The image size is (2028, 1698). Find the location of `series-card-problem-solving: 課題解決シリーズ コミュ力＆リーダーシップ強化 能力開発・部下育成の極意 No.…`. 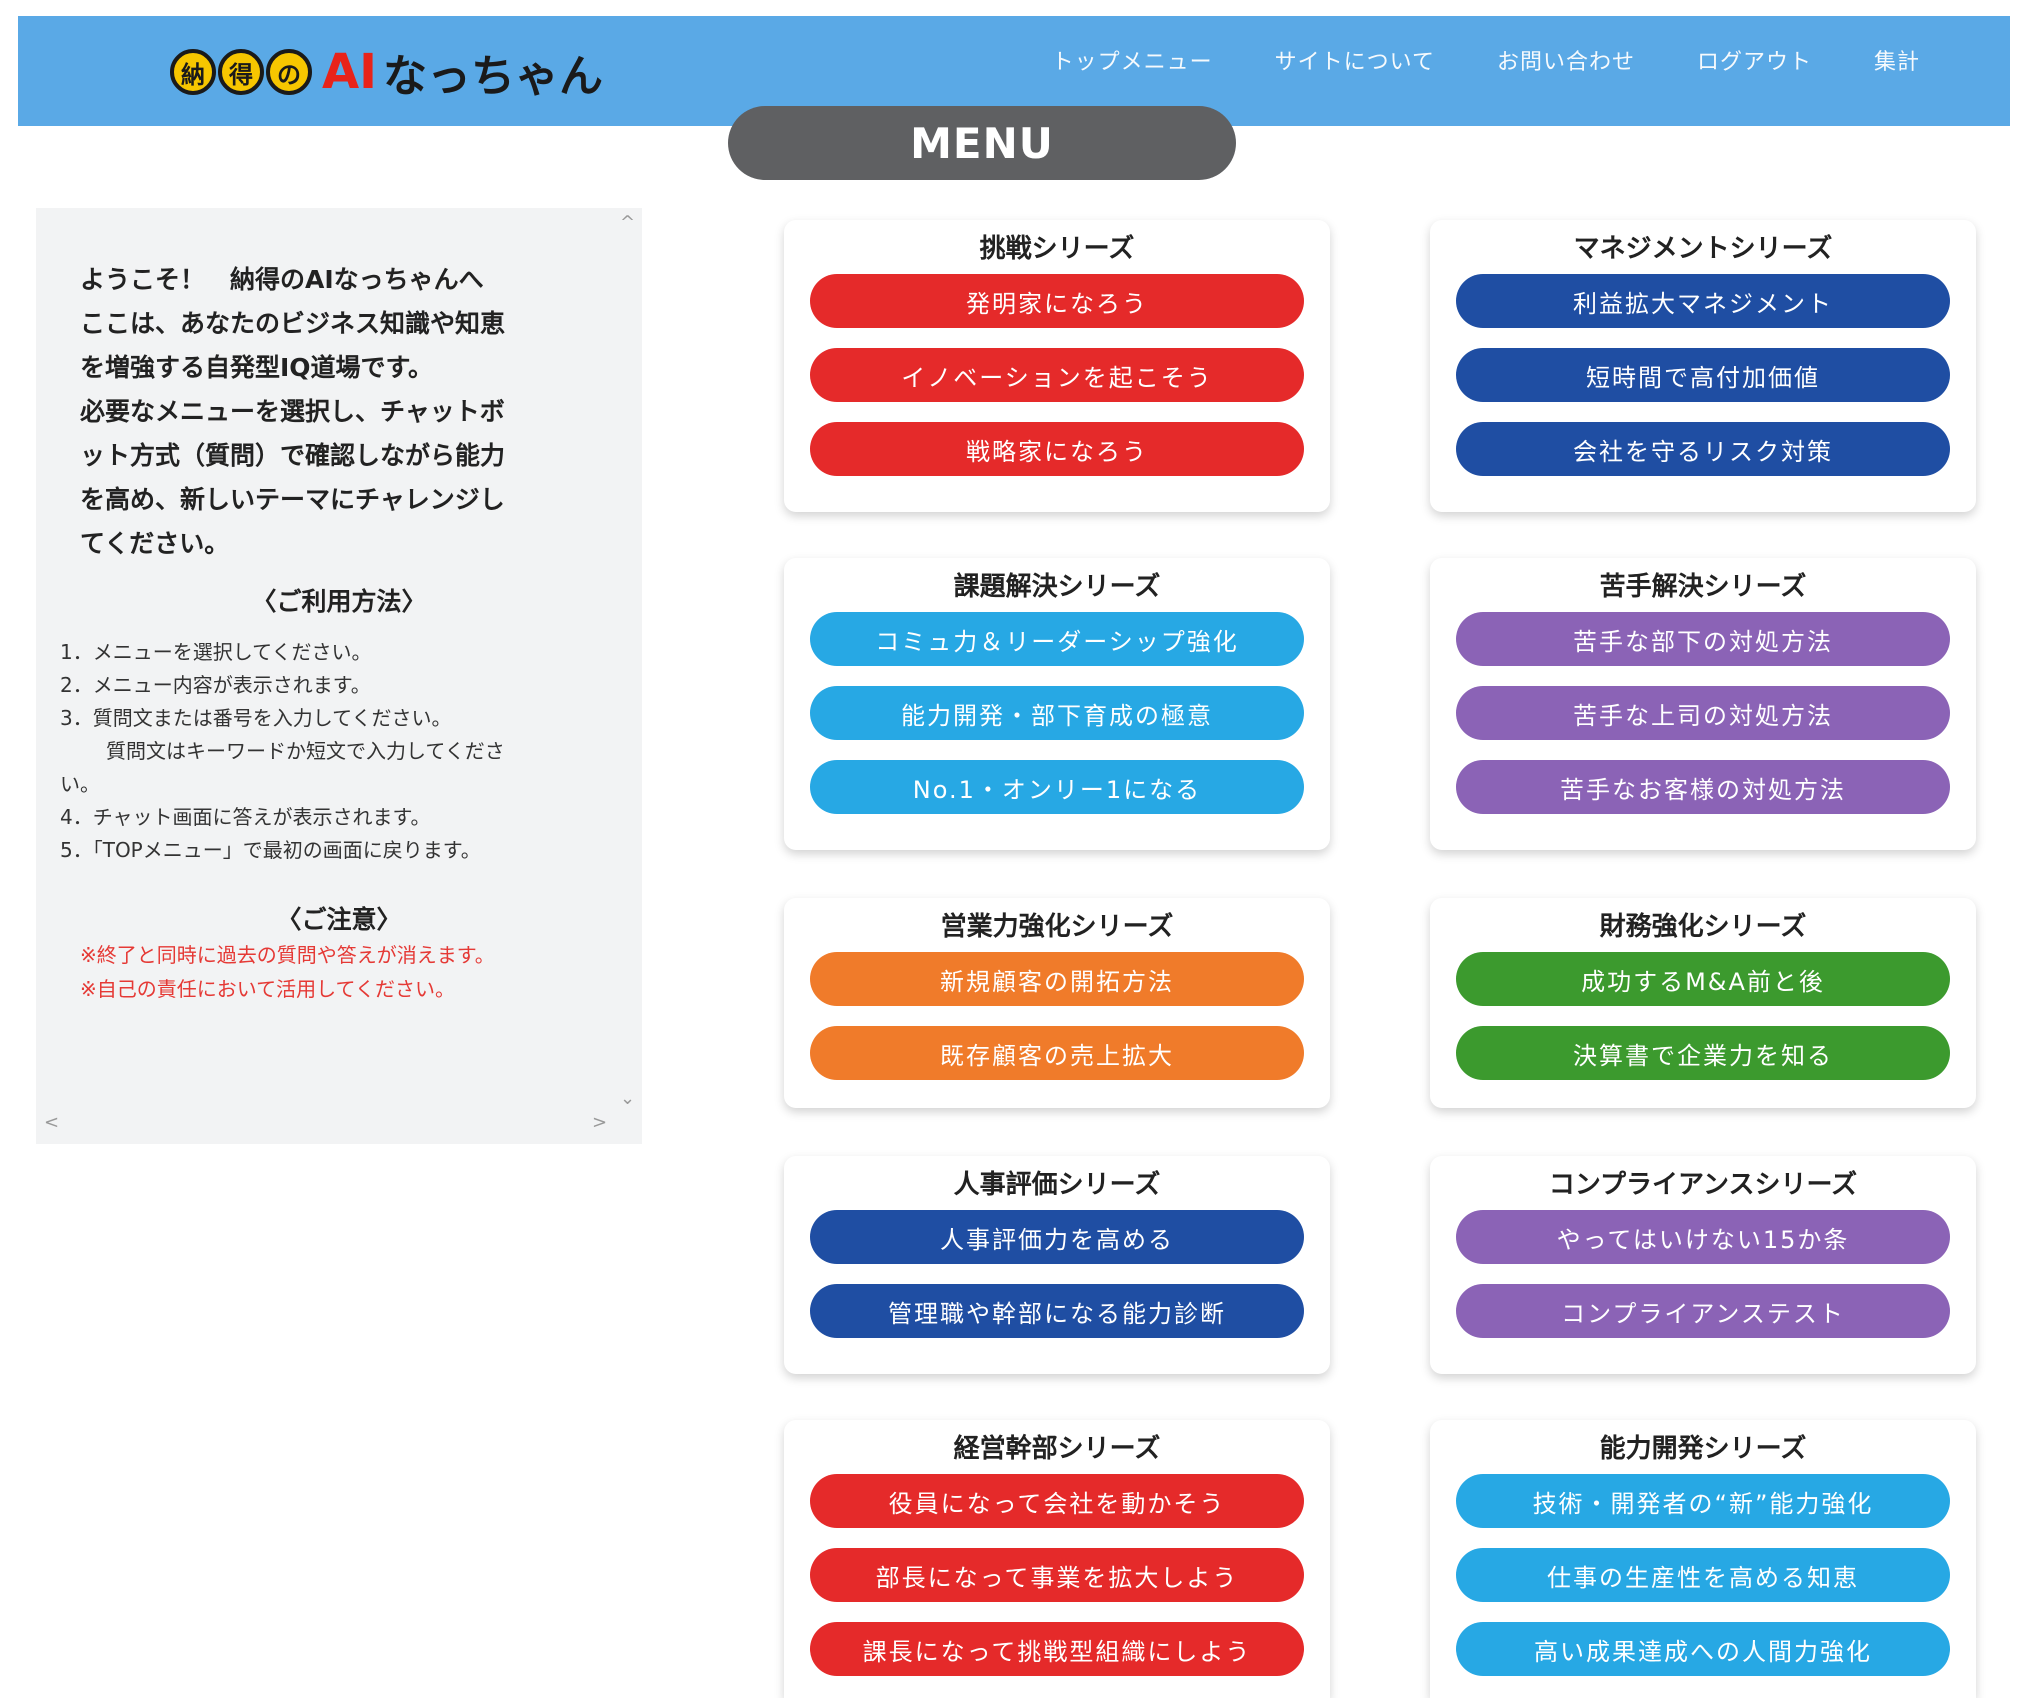

series-card-problem-solving: 課題解決シリーズ コミュ力＆リーダーシップ強化 能力開発・部下育成の極意 No.… is located at coordinates (1057, 704).